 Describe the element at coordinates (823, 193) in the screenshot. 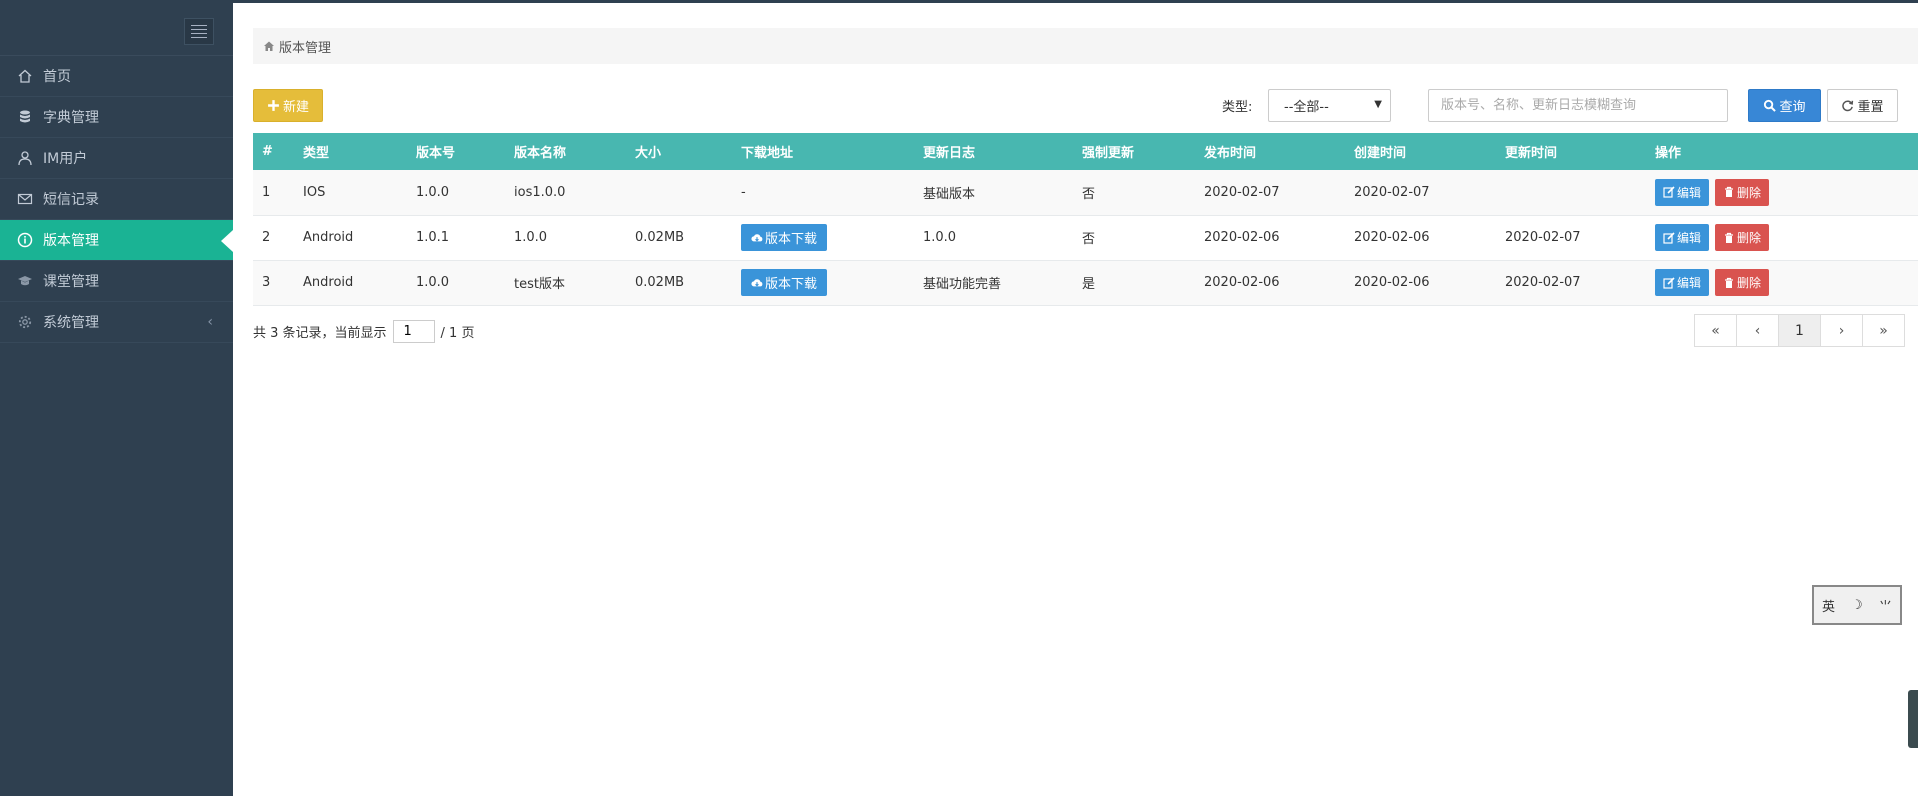

I see `cell-download: -` at that location.